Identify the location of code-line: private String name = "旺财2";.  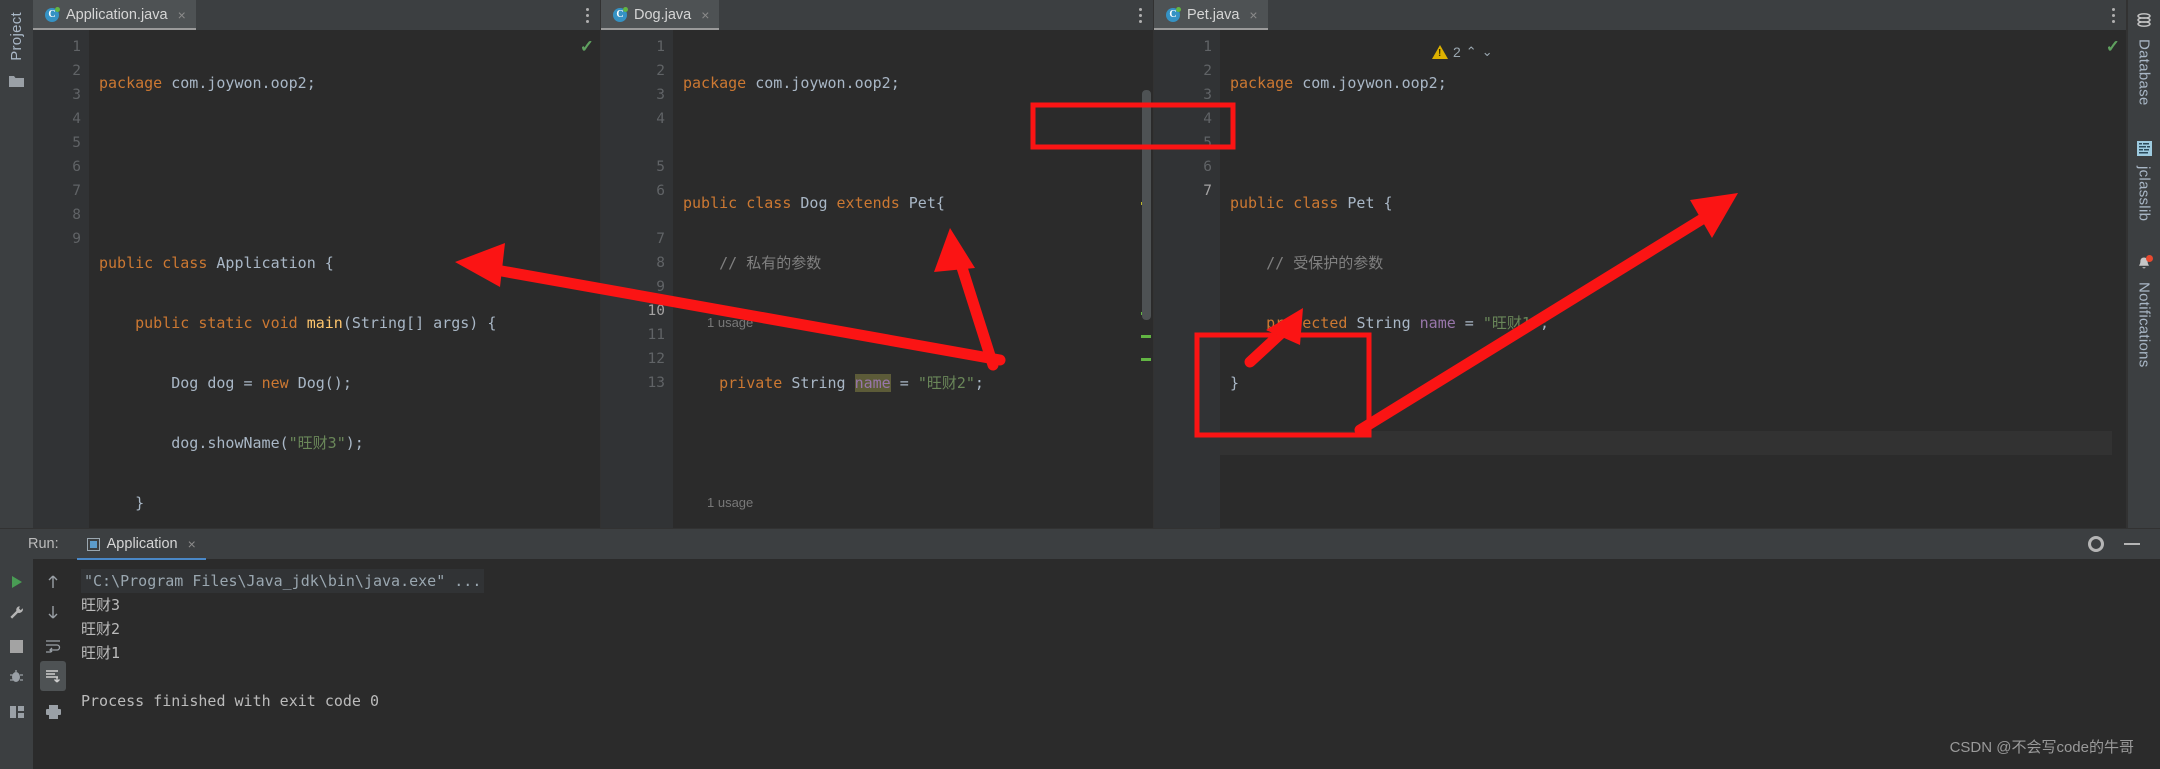
(833, 383).